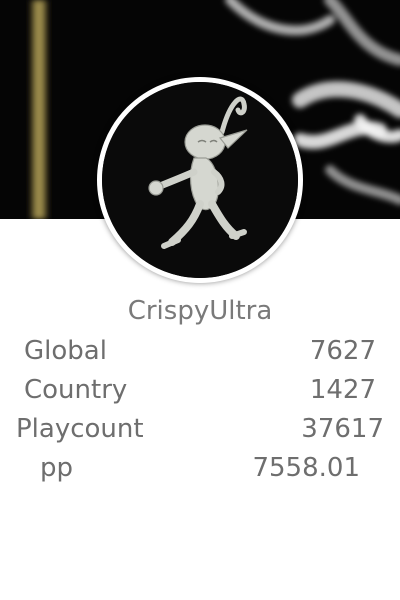 The image size is (400, 600). I want to click on pp-value: 7558.01, so click(306, 468).